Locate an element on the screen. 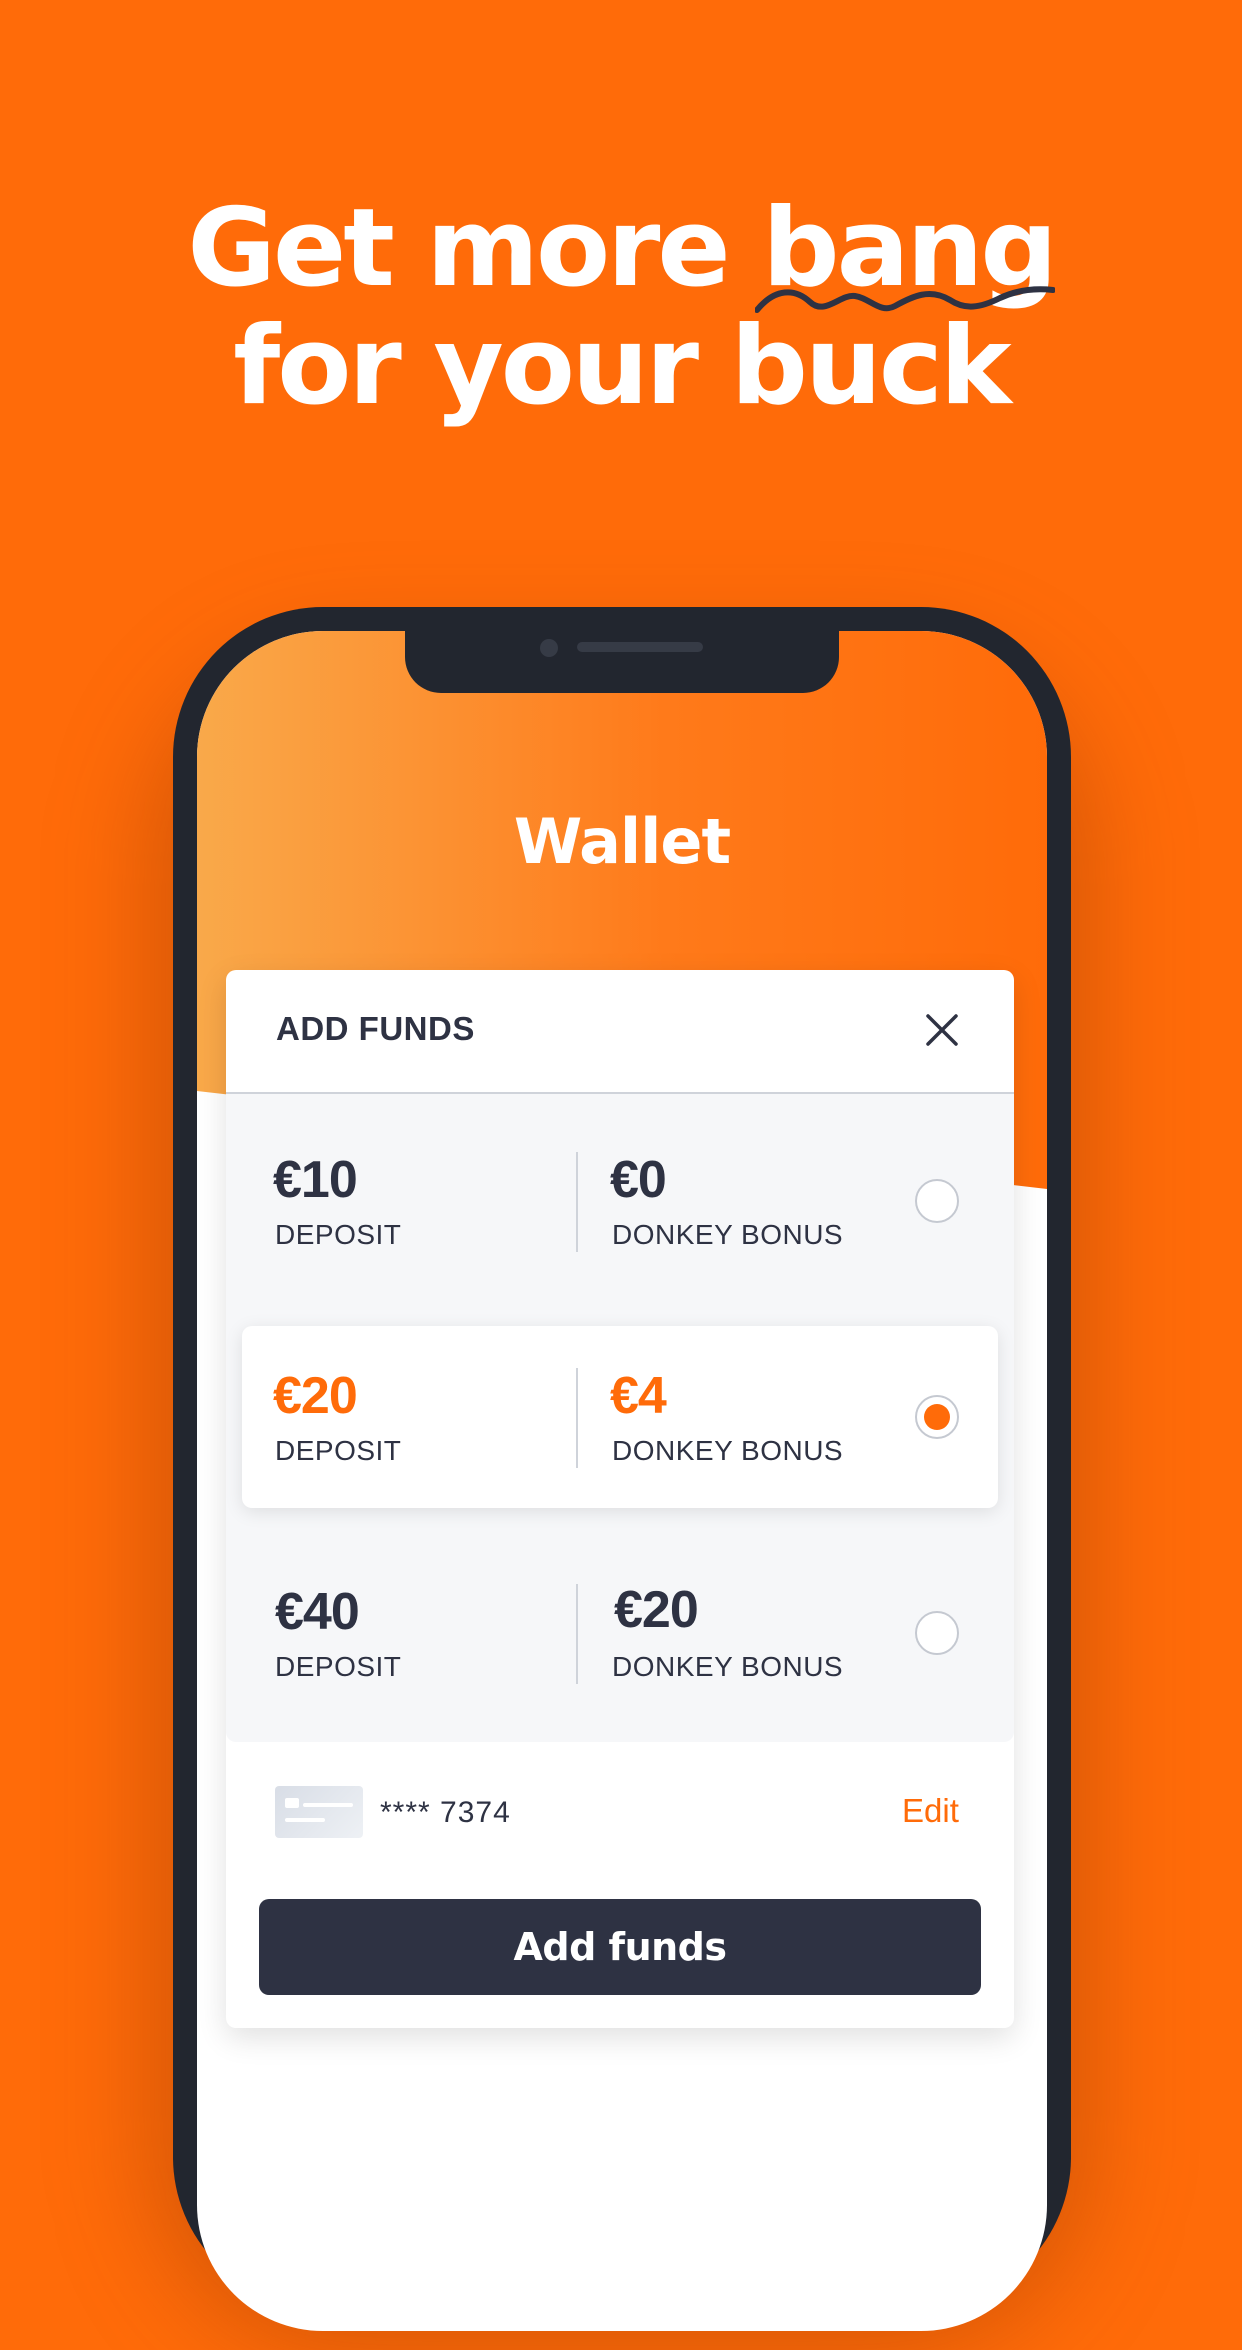 The height and width of the screenshot is (2350, 1242). radio-selected-dot is located at coordinates (937, 1417).